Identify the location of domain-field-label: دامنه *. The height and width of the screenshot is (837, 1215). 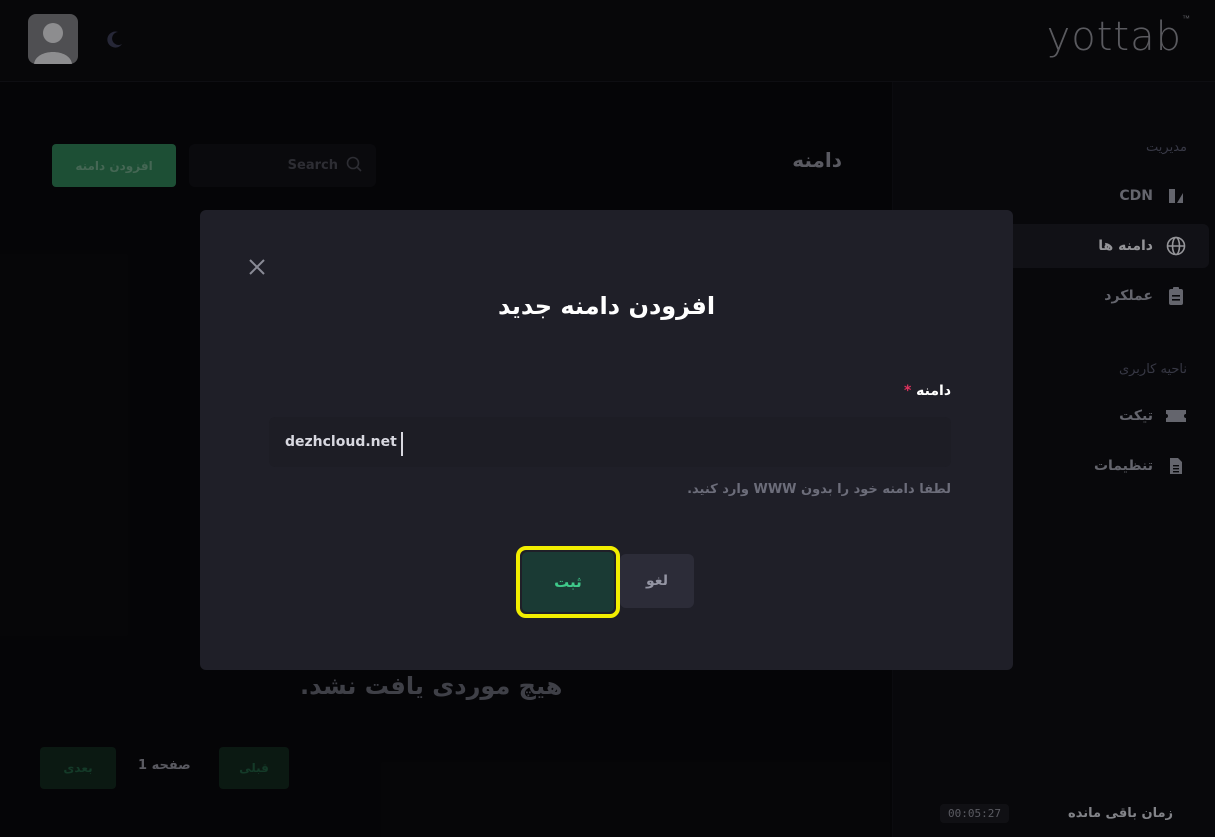
(925, 391).